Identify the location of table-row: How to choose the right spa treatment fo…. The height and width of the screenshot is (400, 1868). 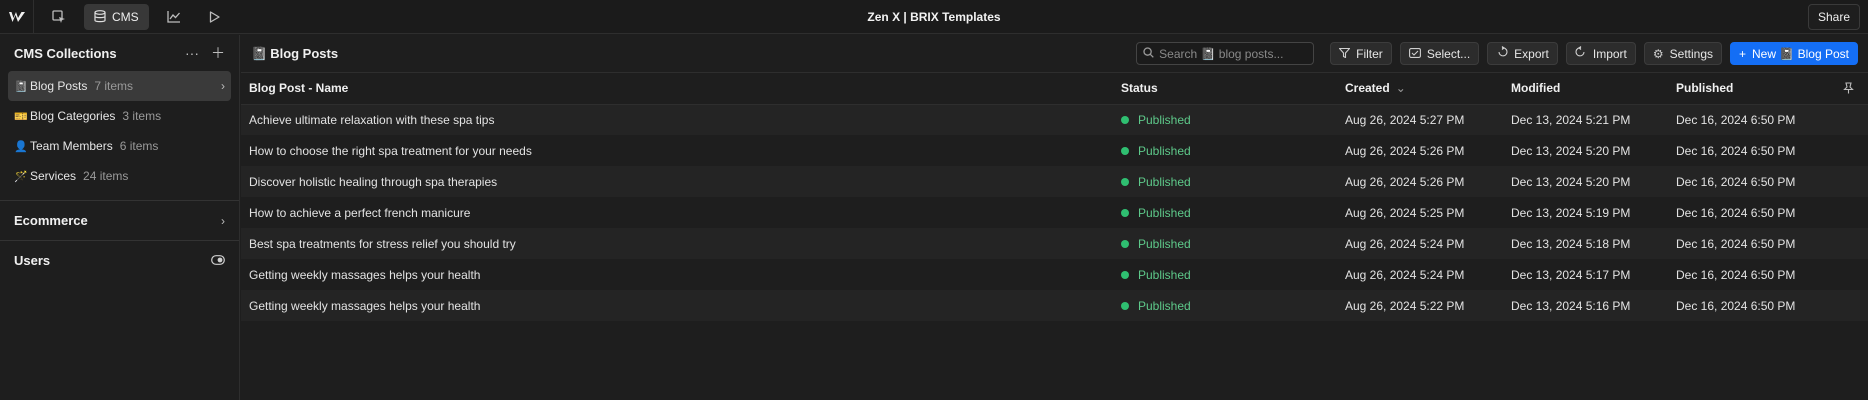
(1054, 150).